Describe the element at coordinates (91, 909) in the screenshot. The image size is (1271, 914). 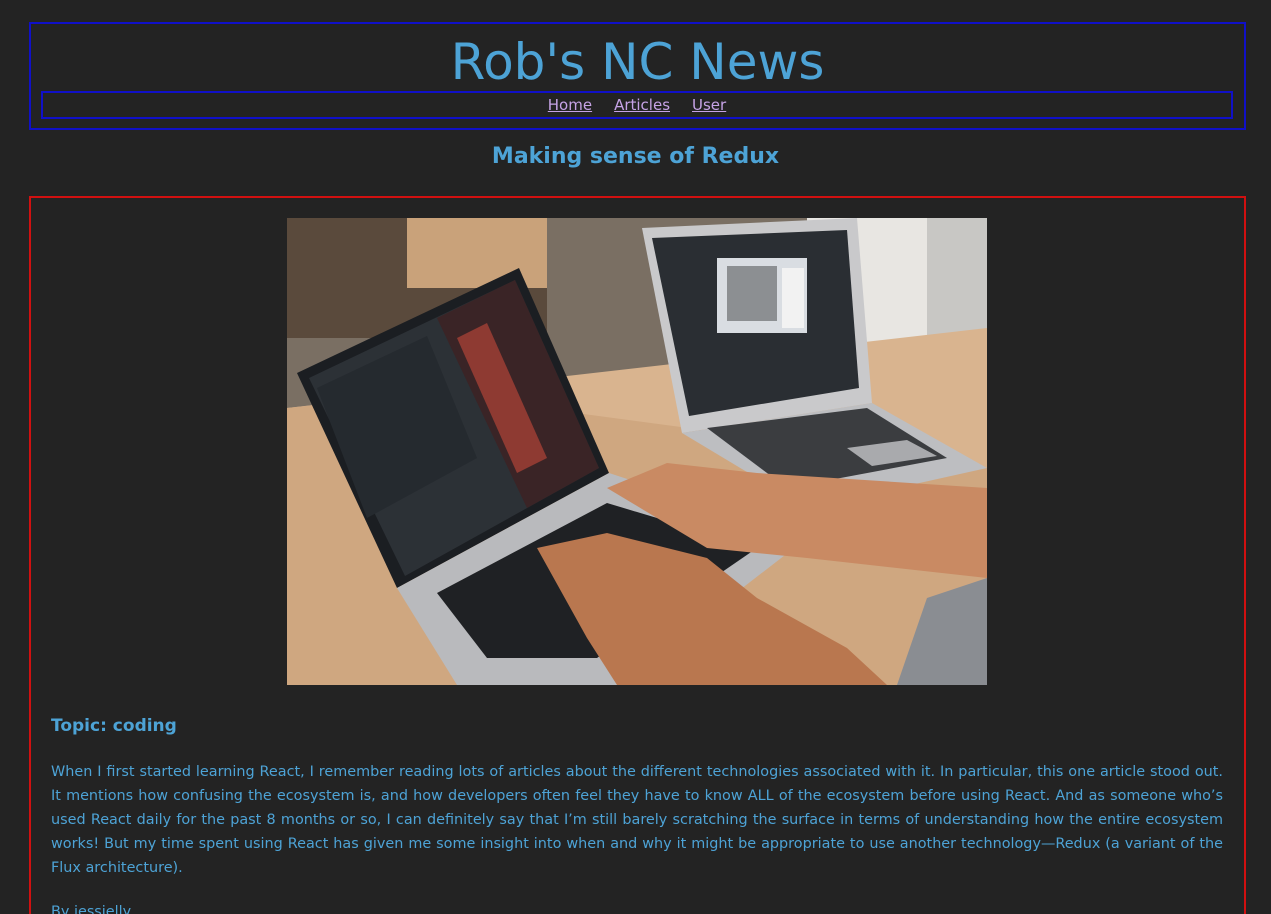
I see `article-author: By jessjelly` at that location.